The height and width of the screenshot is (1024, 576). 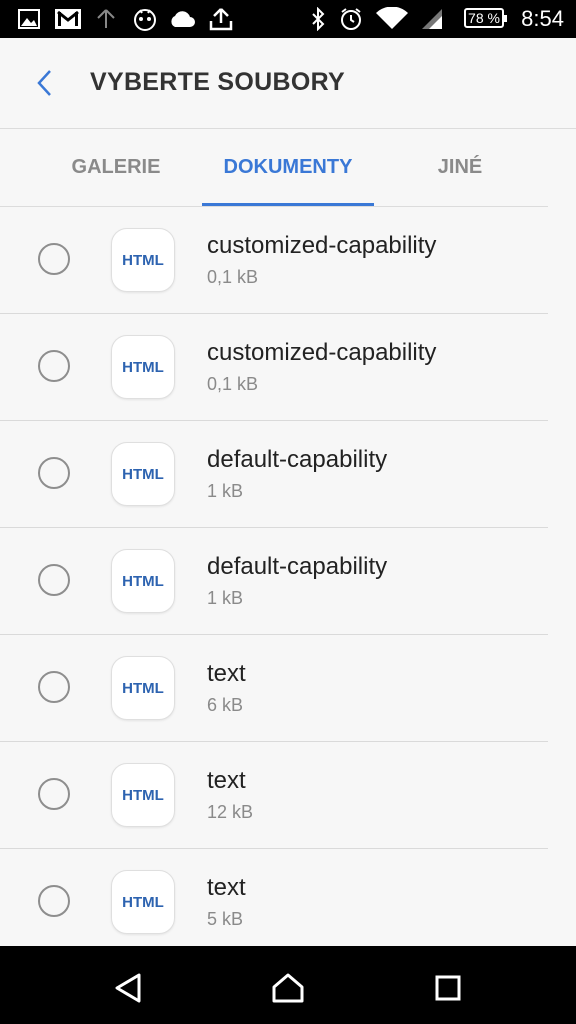 What do you see at coordinates (44, 83) in the screenshot?
I see `back-arrow-icon` at bounding box center [44, 83].